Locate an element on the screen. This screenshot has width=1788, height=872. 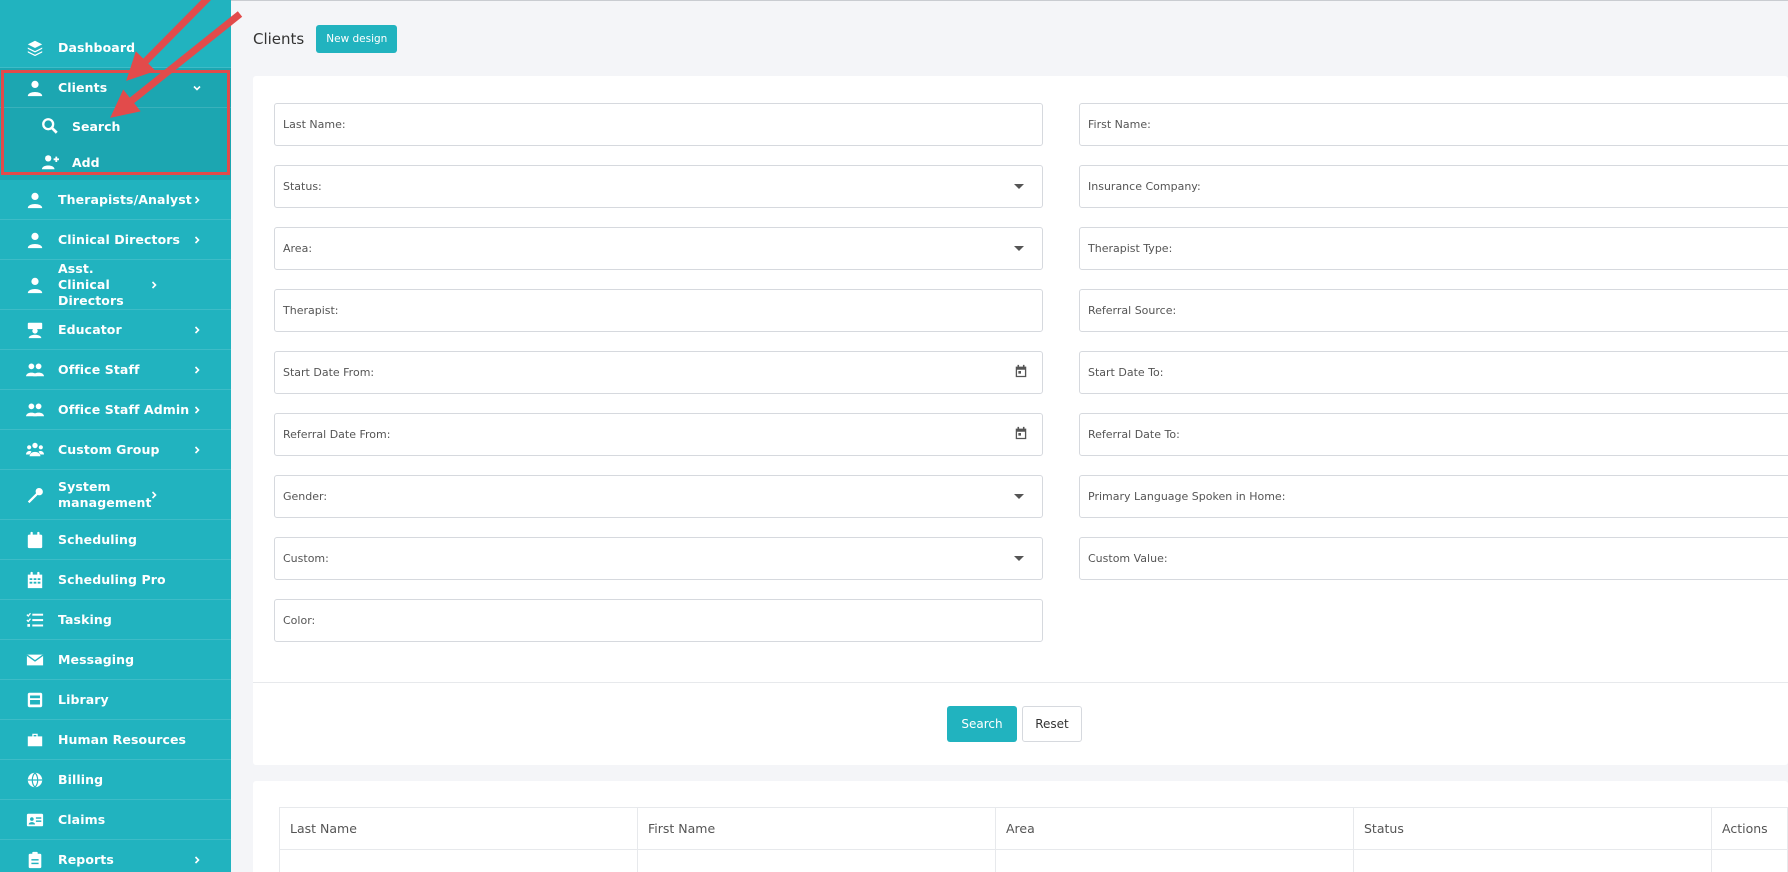
column-header-actions: Actions is located at coordinates (1749, 828).